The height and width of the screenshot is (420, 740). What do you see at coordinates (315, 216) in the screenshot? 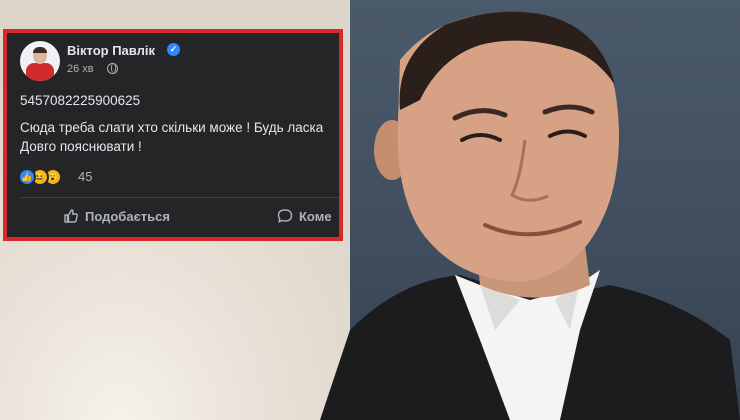
I see `comment-button-label: Коме` at bounding box center [315, 216].